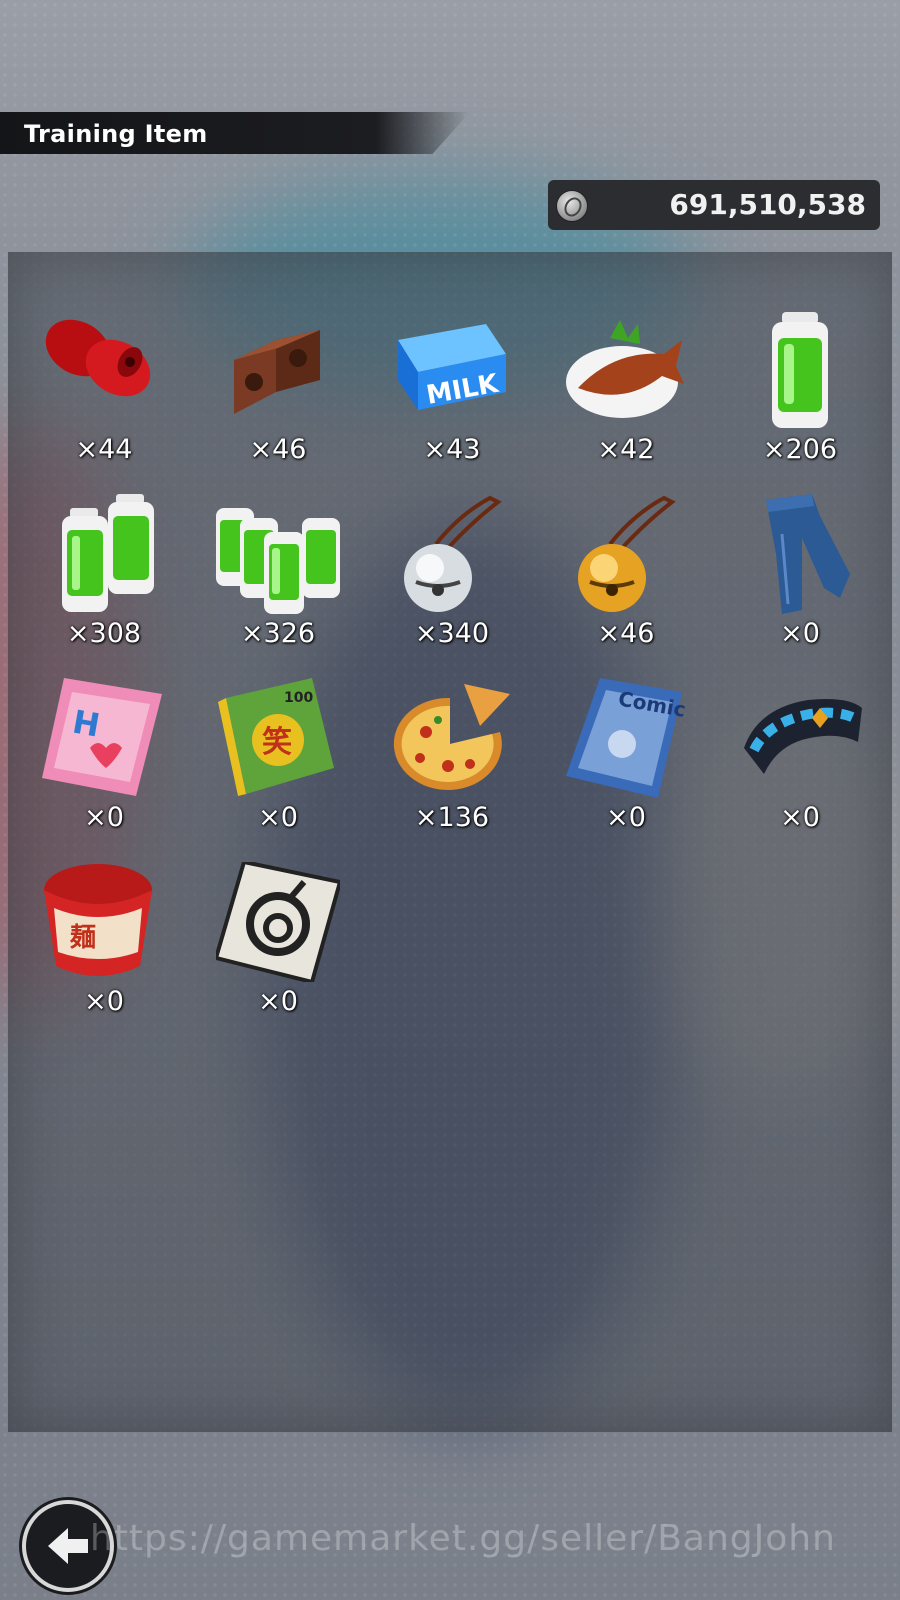  I want to click on milk-carton-icon: MILK, so click(452, 370).